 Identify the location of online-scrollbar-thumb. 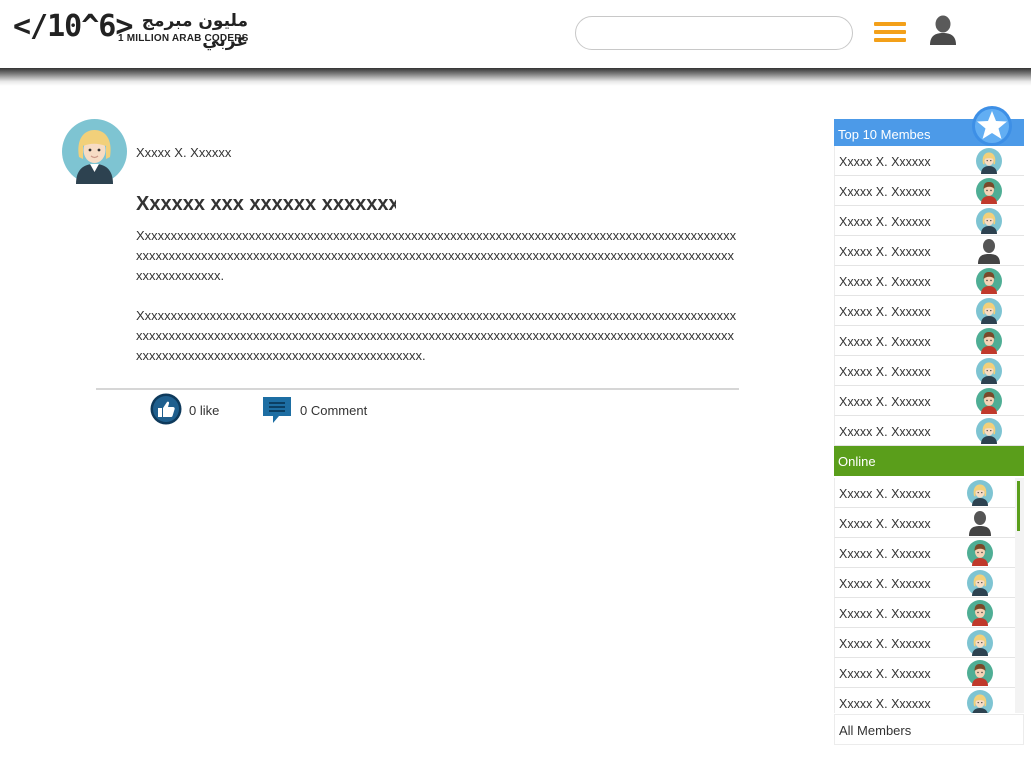
(1018, 506).